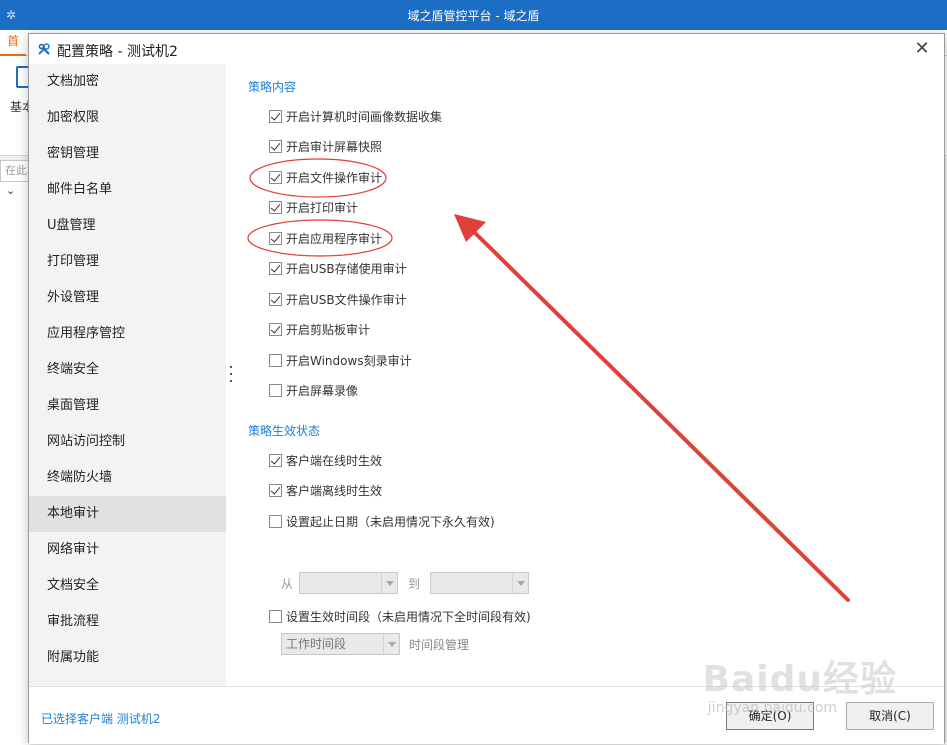 This screenshot has height=745, width=947. Describe the element at coordinates (346, 269) in the screenshot. I see `policy-label: 开启USB存储使用审计` at that location.